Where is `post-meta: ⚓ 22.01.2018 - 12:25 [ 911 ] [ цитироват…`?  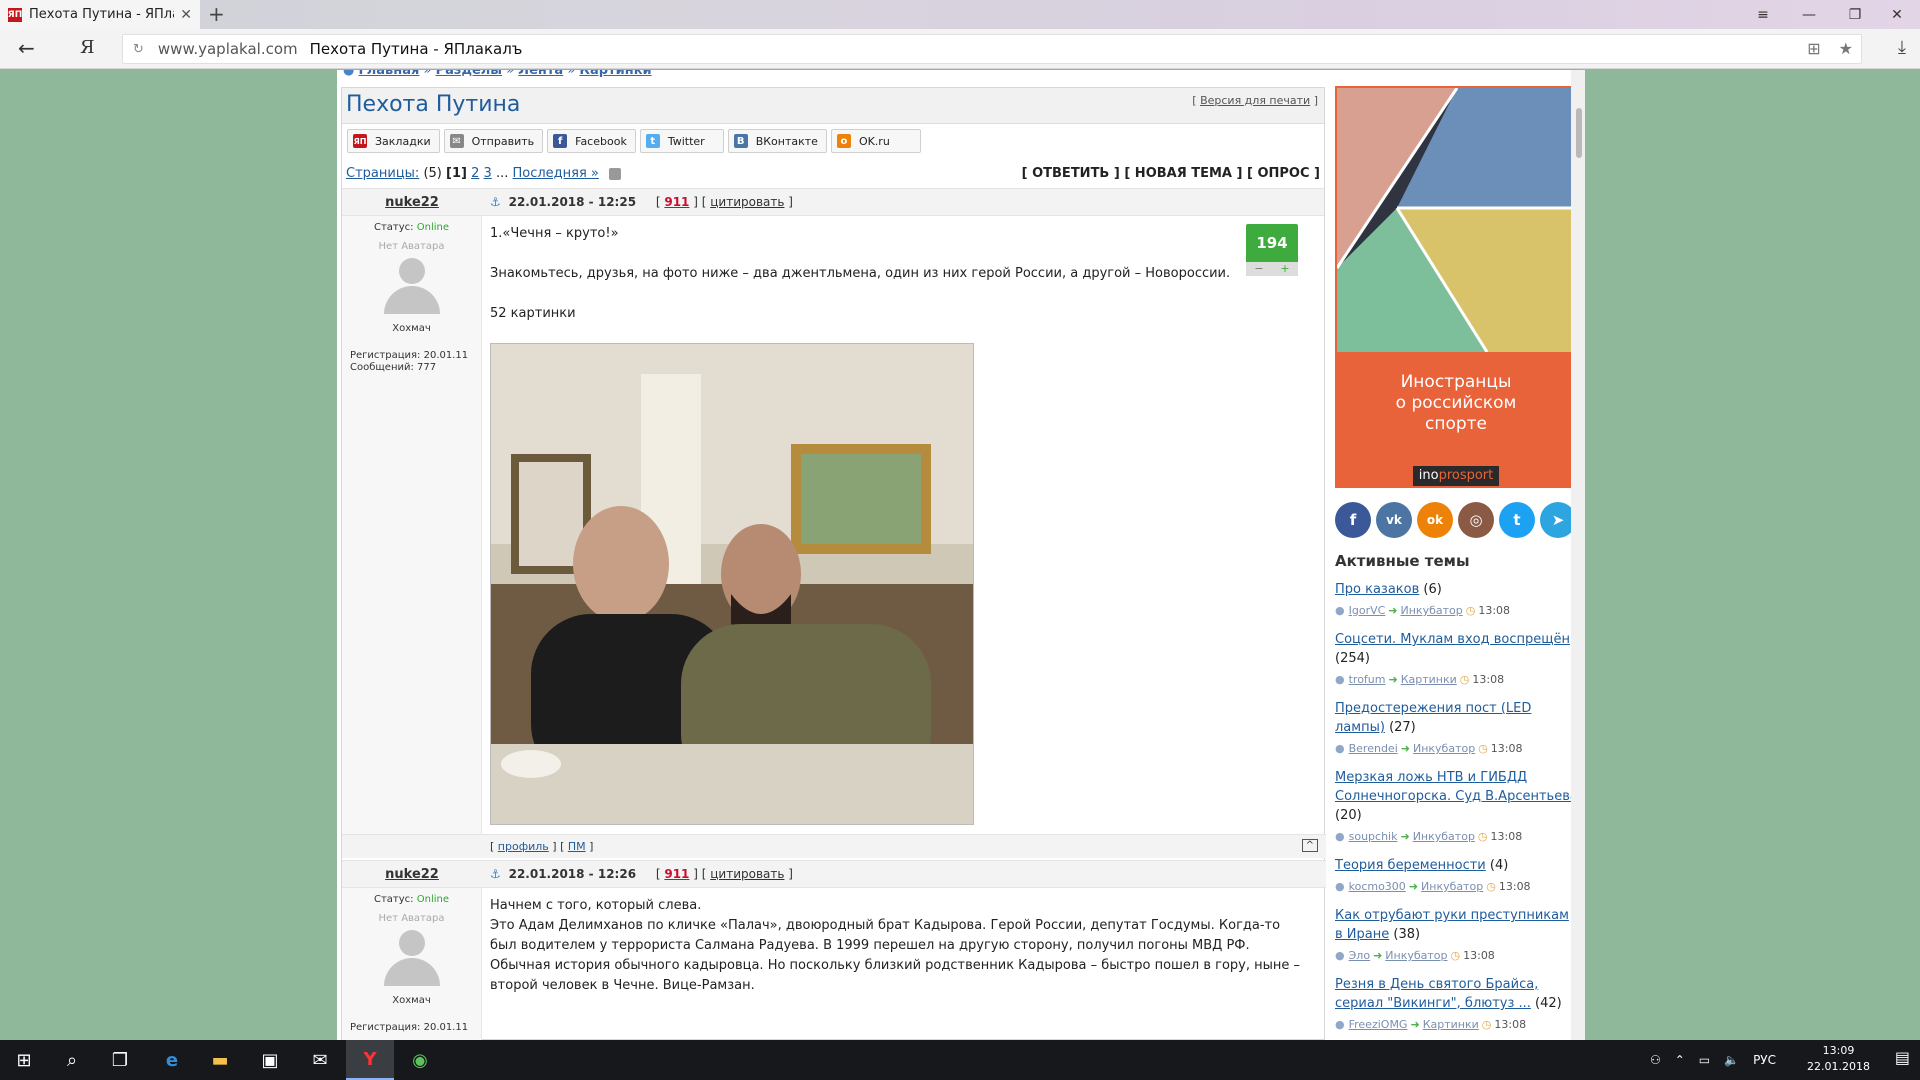
post-meta: ⚓ 22.01.2018 - 12:25 [ 911 ] [ цитироват… is located at coordinates (641, 202).